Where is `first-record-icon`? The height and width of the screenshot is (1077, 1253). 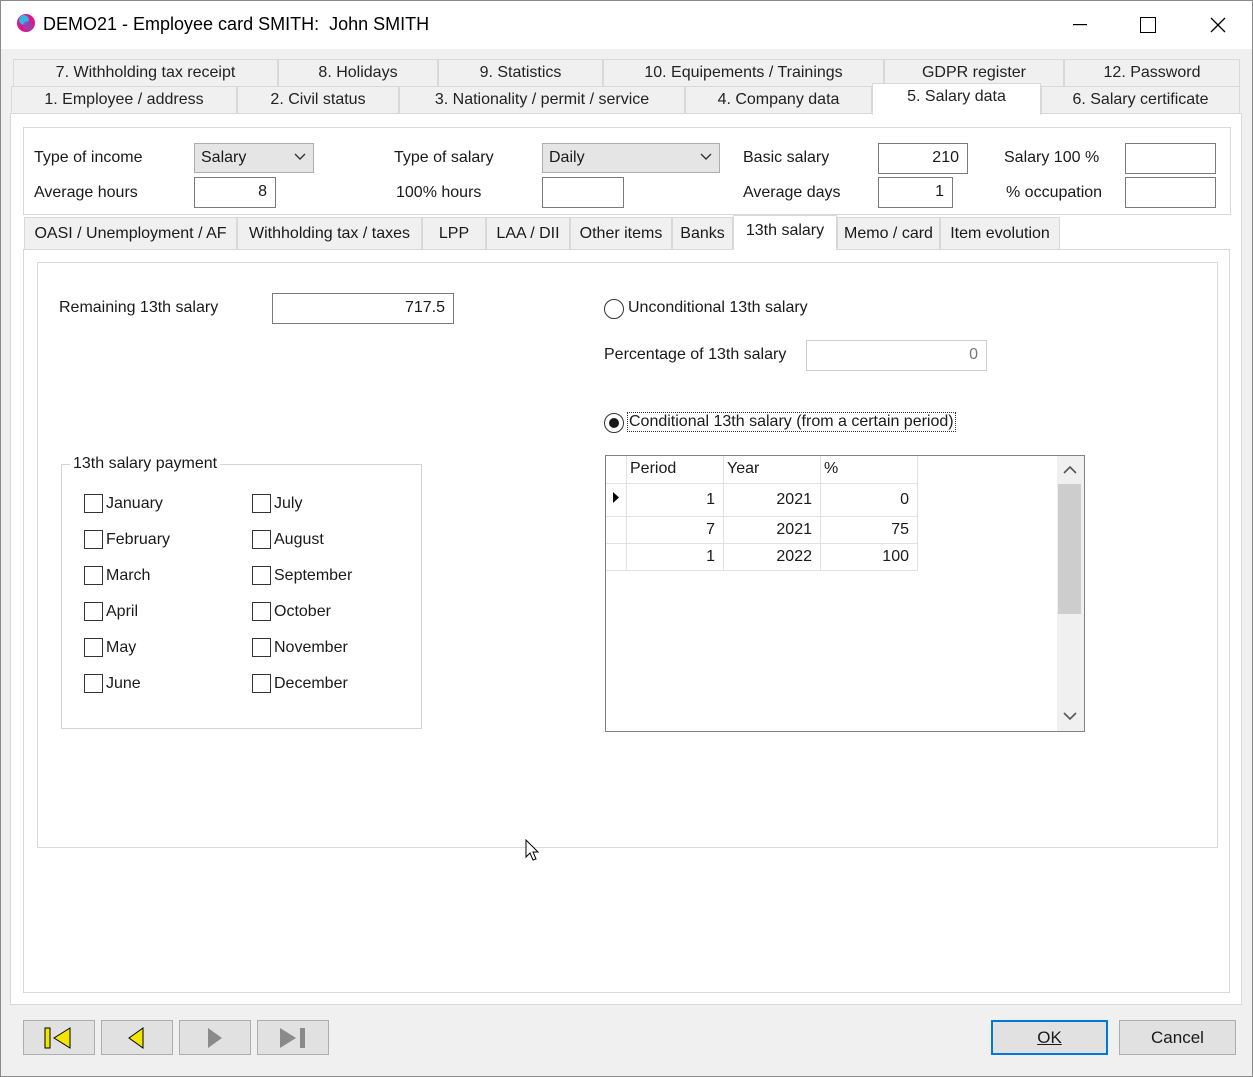
first-record-icon is located at coordinates (57, 1037).